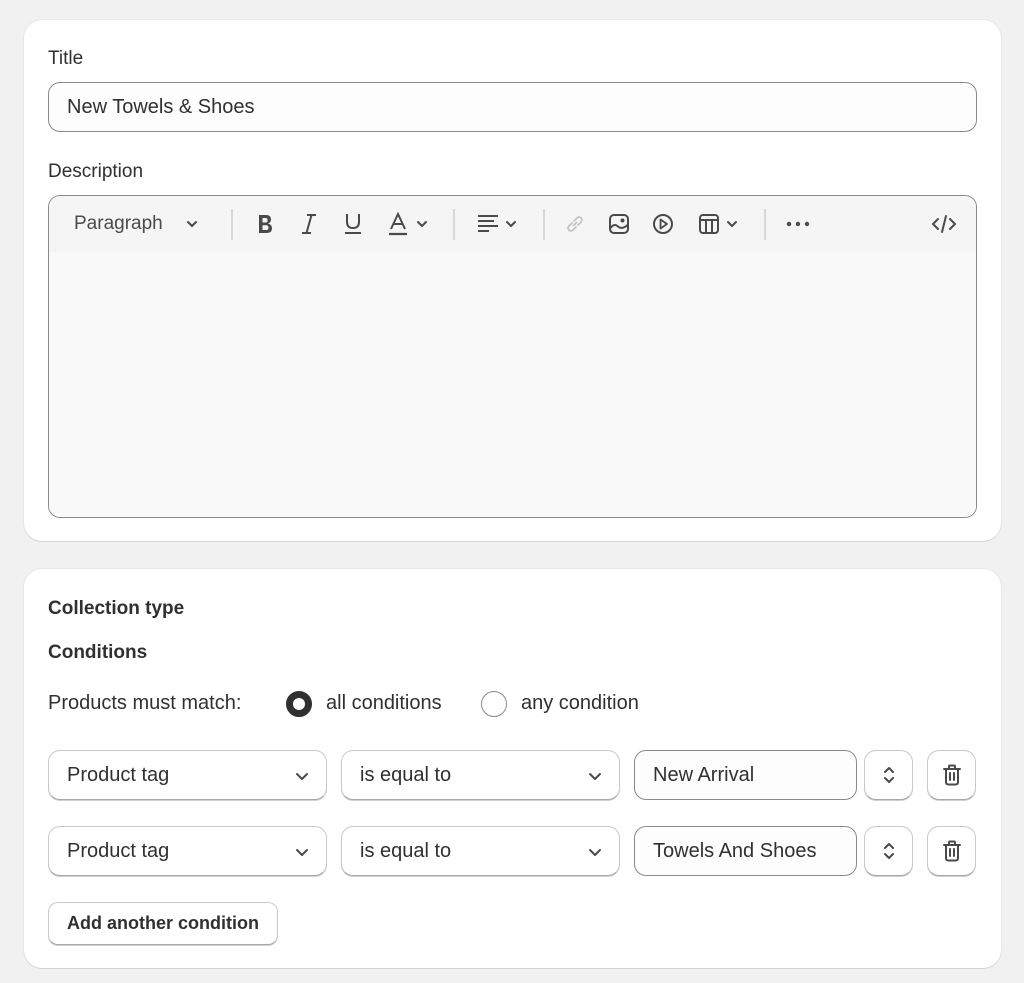 Image resolution: width=1024 pixels, height=983 pixels. I want to click on insert-table-dropdown, so click(718, 224).